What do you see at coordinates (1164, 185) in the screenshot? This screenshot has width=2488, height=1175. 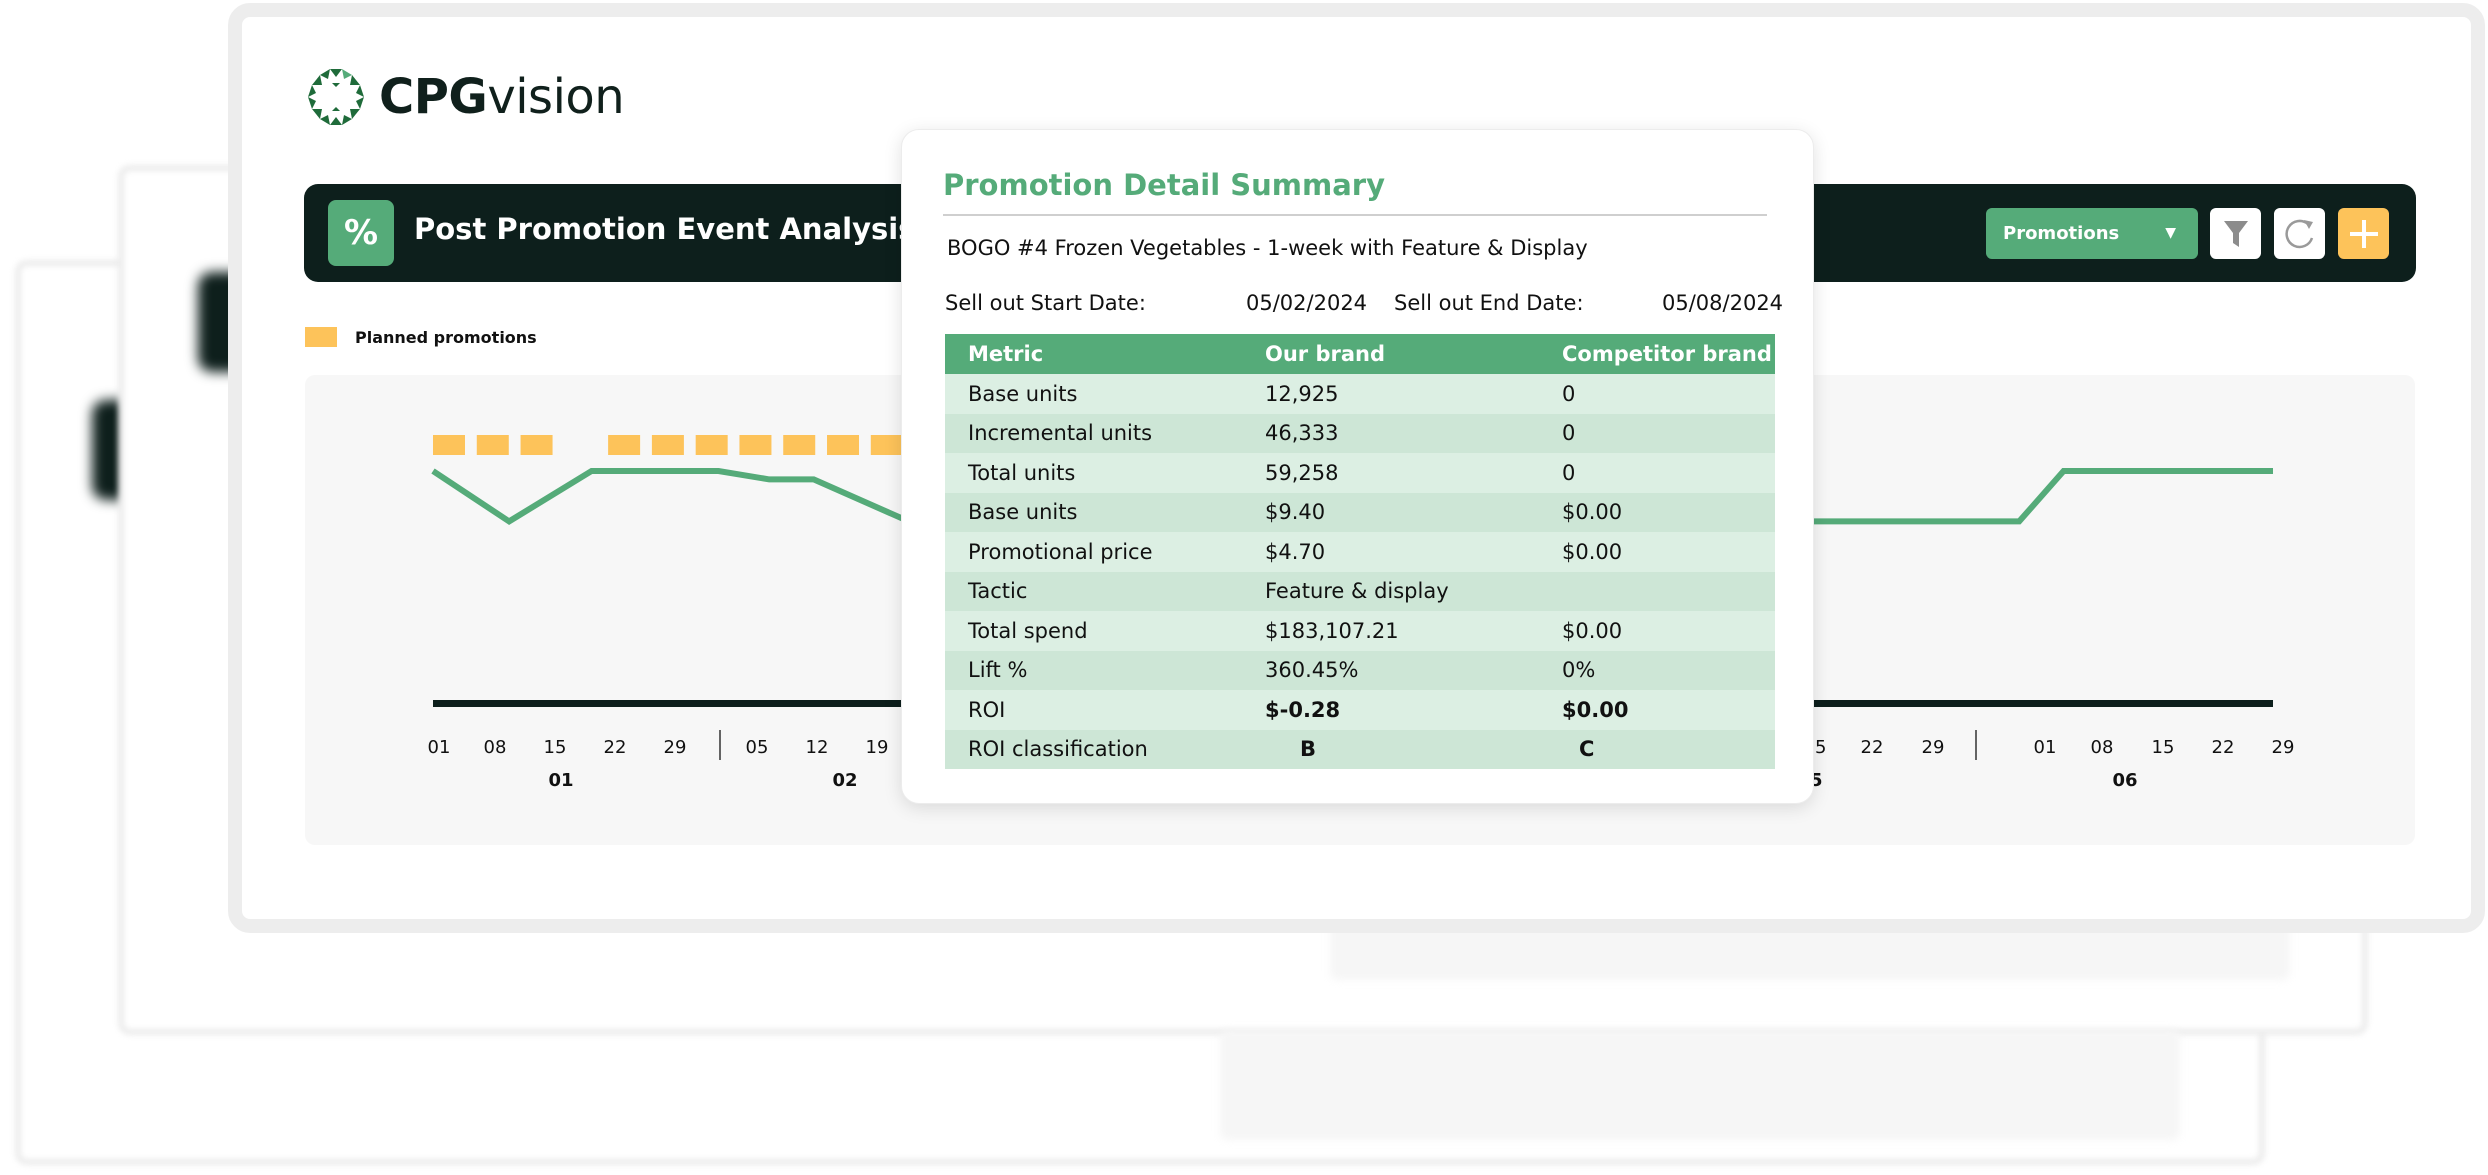 I see `popup-title: Promotion Detail Summary` at bounding box center [1164, 185].